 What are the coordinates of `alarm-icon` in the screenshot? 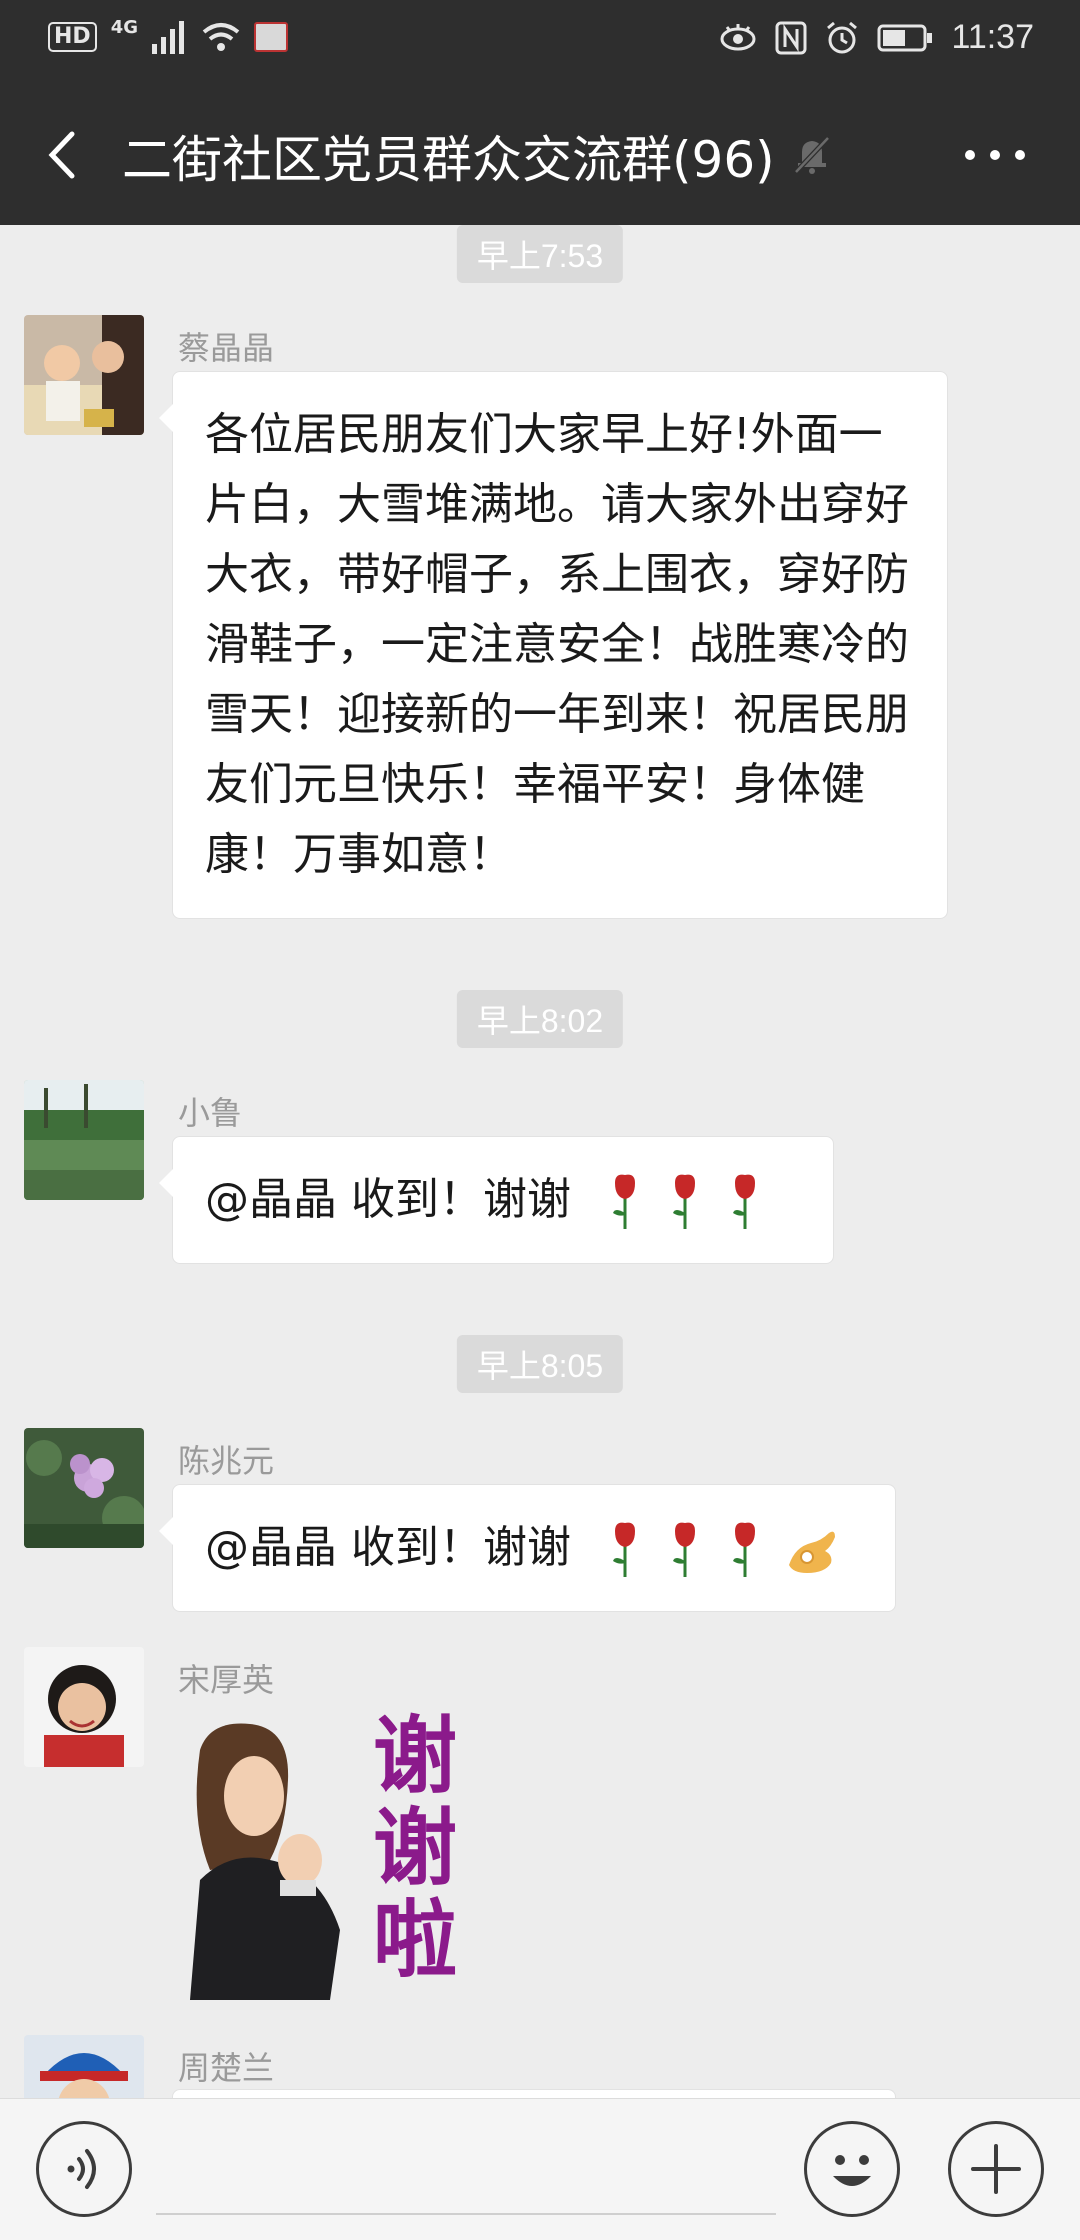 It's located at (842, 37).